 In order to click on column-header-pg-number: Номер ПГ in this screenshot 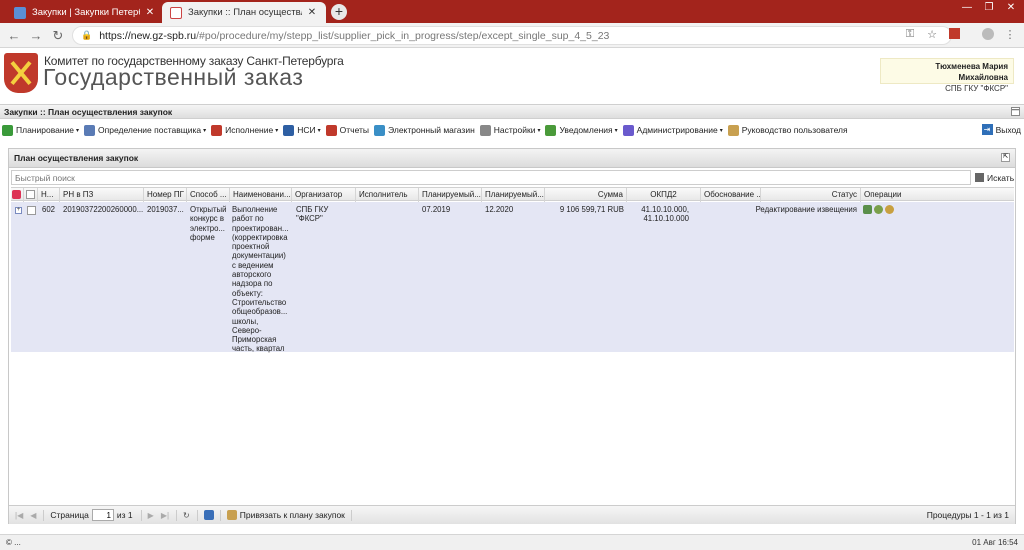, I will do `click(165, 195)`.